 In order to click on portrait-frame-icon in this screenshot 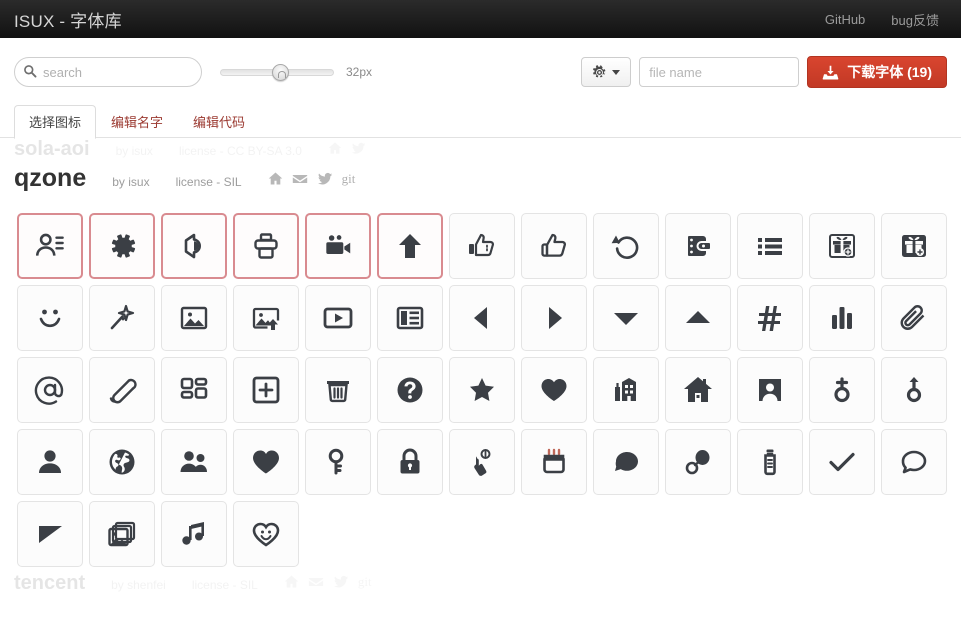, I will do `click(770, 390)`.